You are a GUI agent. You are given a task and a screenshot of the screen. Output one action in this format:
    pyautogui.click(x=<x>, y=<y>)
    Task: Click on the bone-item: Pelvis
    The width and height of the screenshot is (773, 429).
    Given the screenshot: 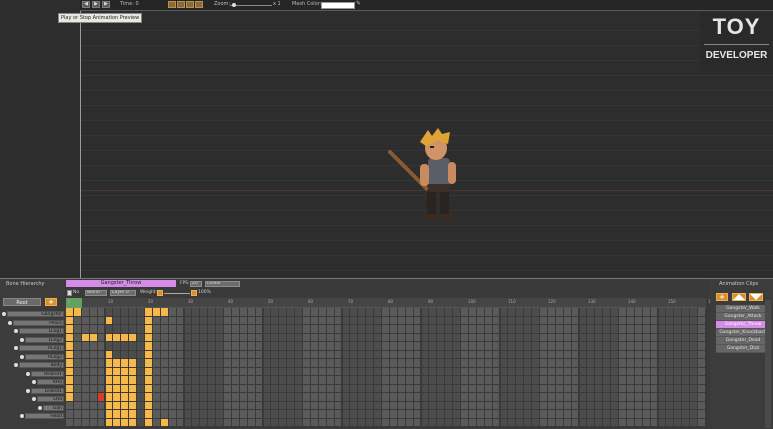 What is the action you would take?
    pyautogui.click(x=38, y=322)
    